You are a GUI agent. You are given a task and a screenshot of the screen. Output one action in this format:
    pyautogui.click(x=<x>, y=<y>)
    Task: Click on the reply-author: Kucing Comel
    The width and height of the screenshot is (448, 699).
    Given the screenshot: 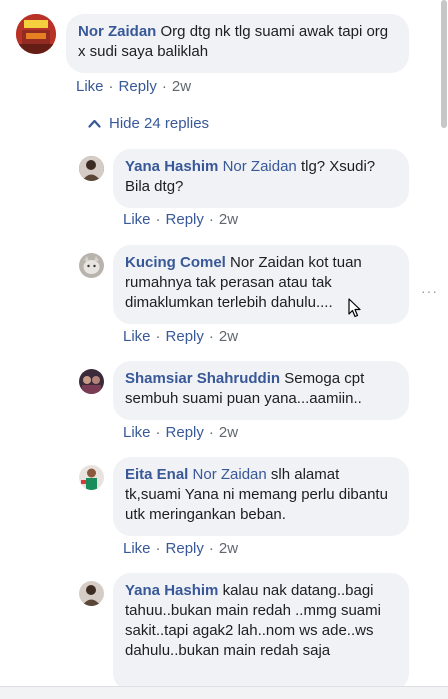 What is the action you would take?
    pyautogui.click(x=175, y=262)
    